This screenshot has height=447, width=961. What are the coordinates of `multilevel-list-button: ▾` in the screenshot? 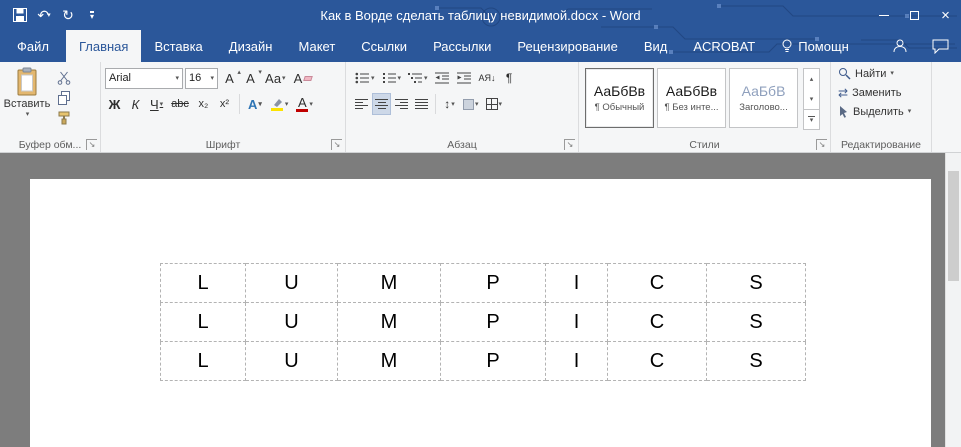 It's located at (418, 78).